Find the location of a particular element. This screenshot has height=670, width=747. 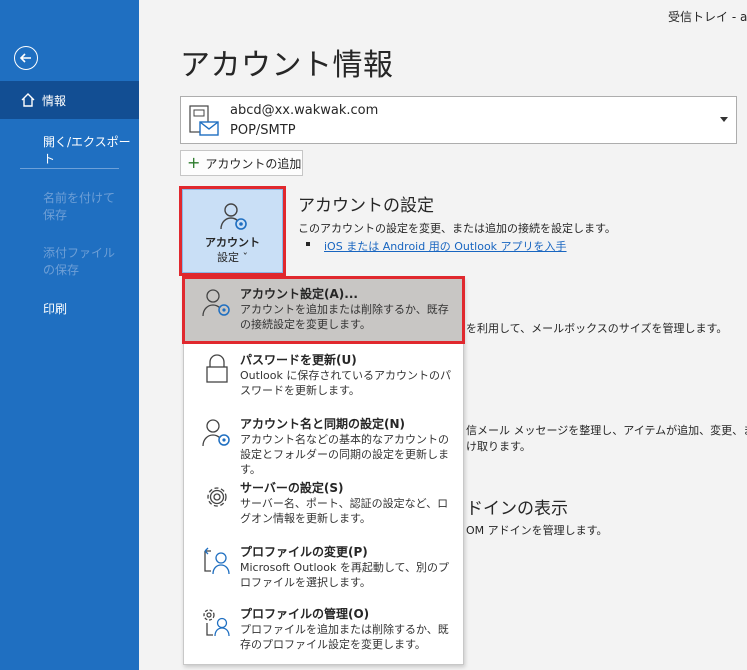

menu-item-desc: アカウントを追加または削除するか、既存の接続設定を変更します。 is located at coordinates (344, 317).